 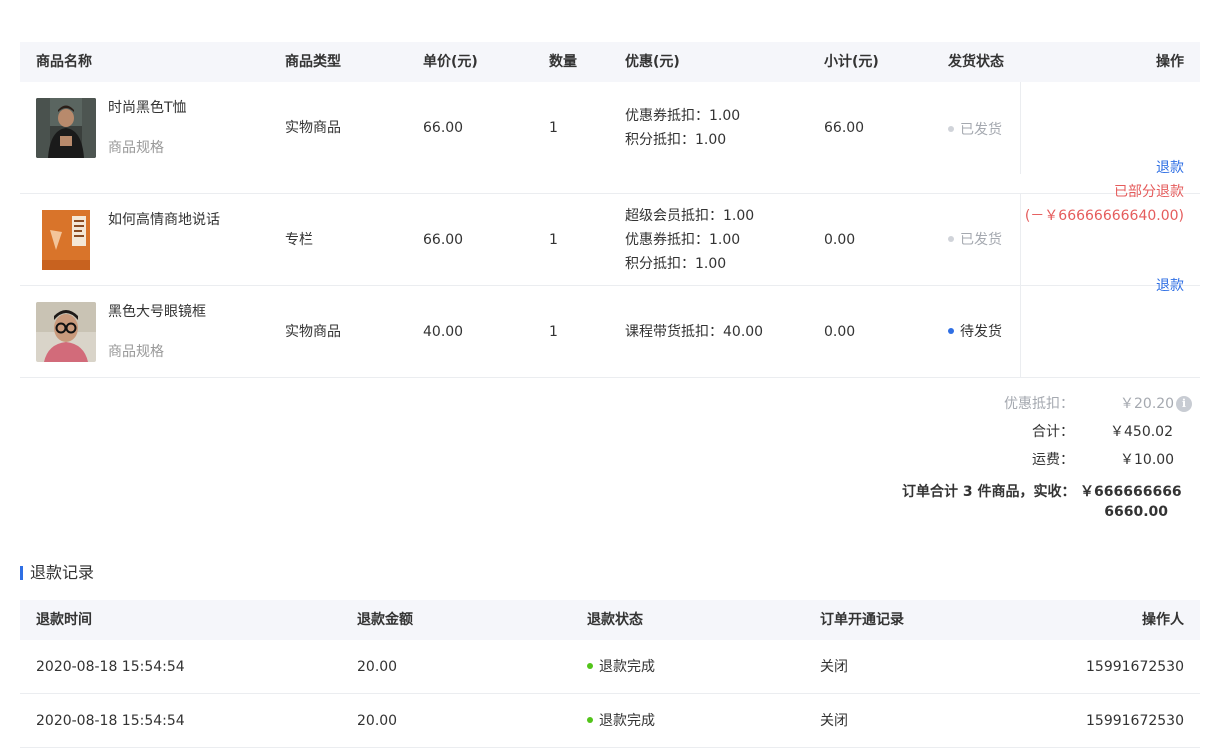 I want to click on refund-link: 退款, so click(x=1104, y=168).